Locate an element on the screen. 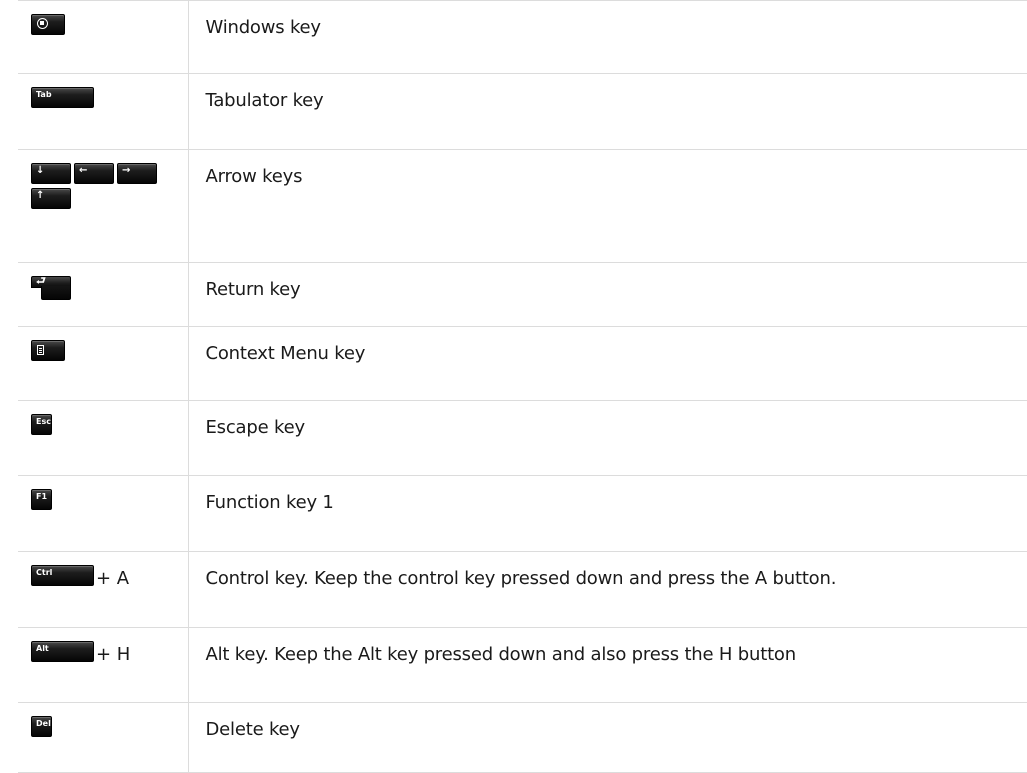  key-cell: Del is located at coordinates (103, 737).